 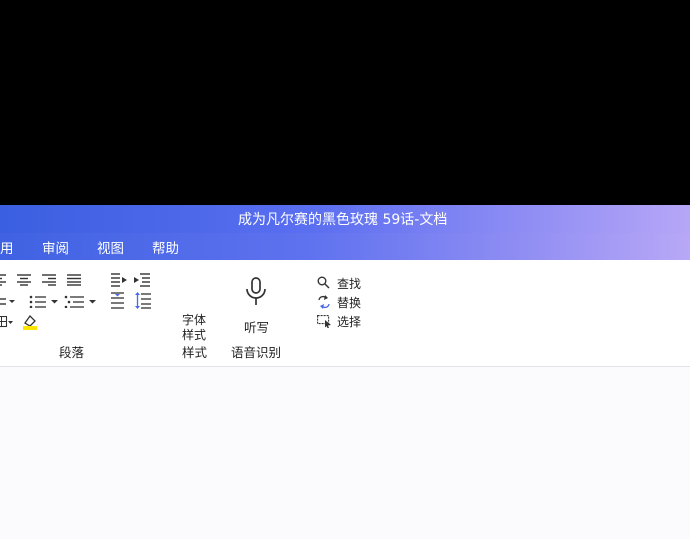 I want to click on increase-indent-icon, so click(x=142, y=280).